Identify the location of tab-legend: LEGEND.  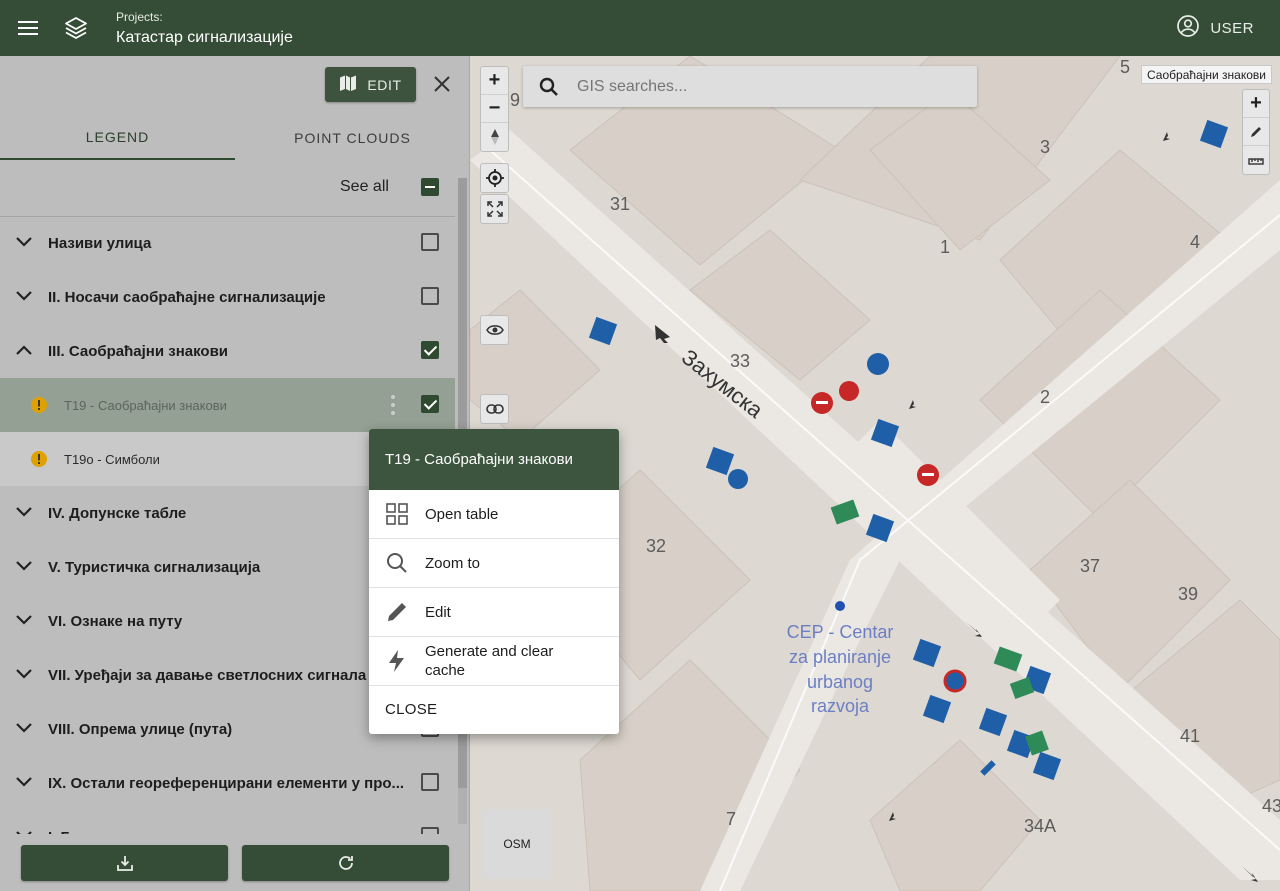
(117, 138).